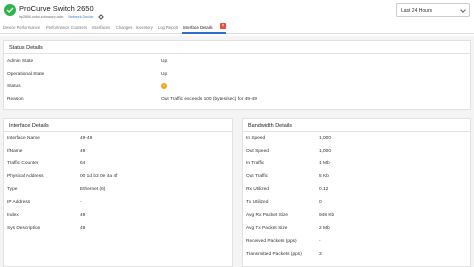 This screenshot has height=267, width=474. What do you see at coordinates (324, 189) in the screenshot?
I see `bandwidth-row-value: 0.12` at bounding box center [324, 189].